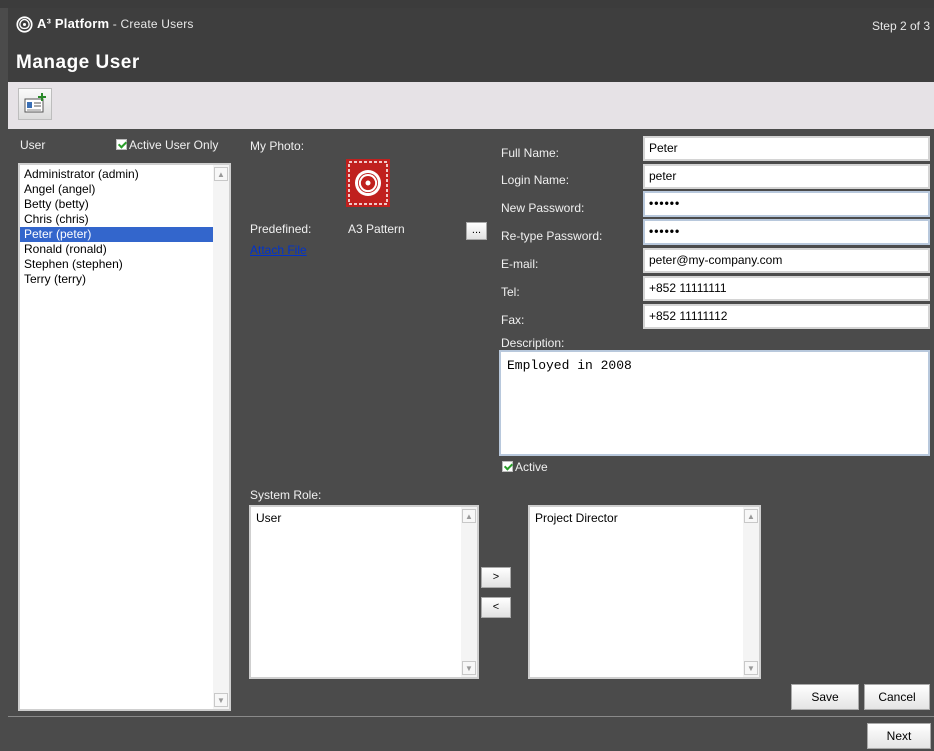 This screenshot has width=934, height=751. Describe the element at coordinates (513, 320) in the screenshot. I see `fax-label: Fax:` at that location.